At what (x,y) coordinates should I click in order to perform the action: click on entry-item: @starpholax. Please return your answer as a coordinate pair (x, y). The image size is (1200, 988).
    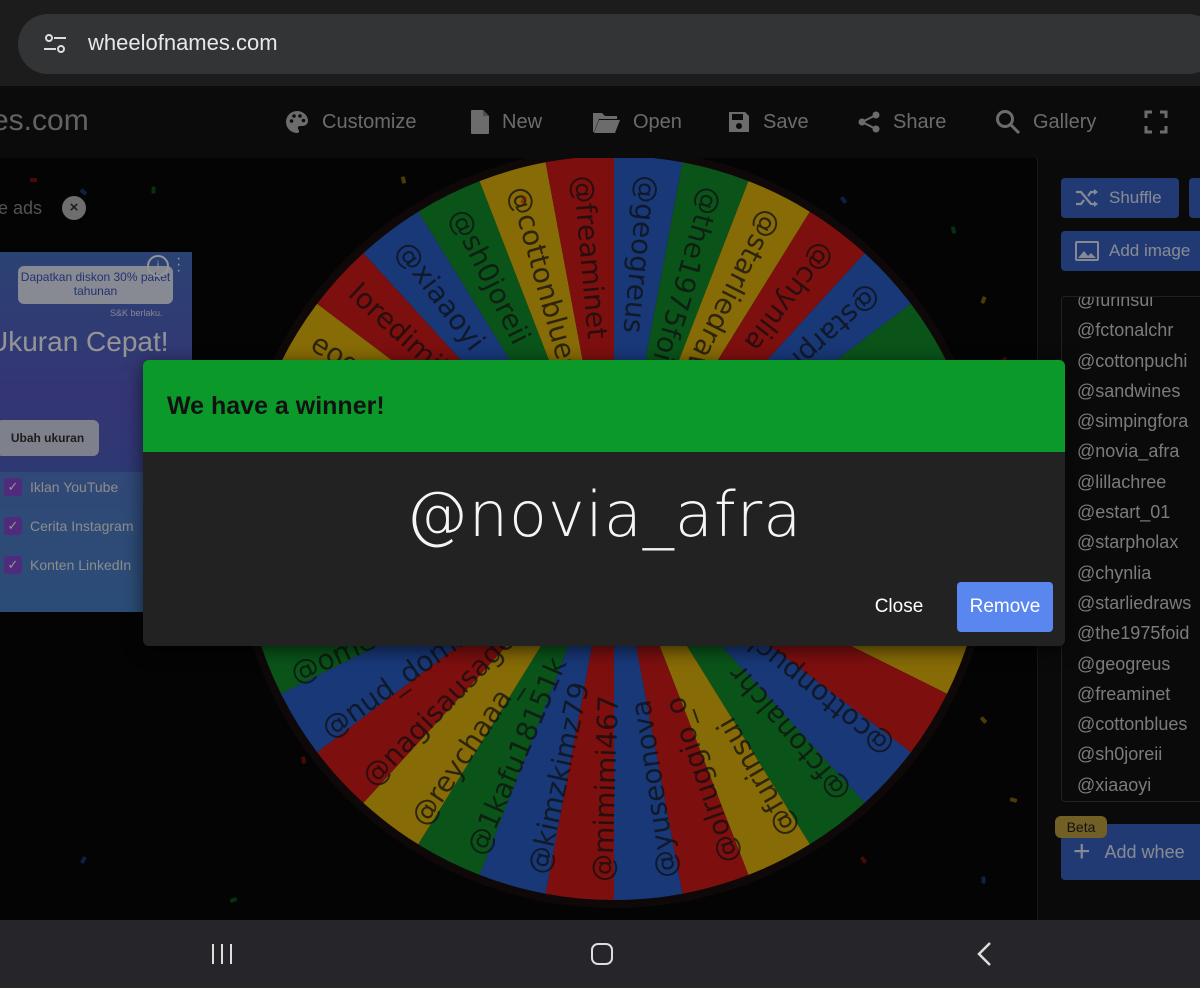
    Looking at the image, I should click on (1131, 542).